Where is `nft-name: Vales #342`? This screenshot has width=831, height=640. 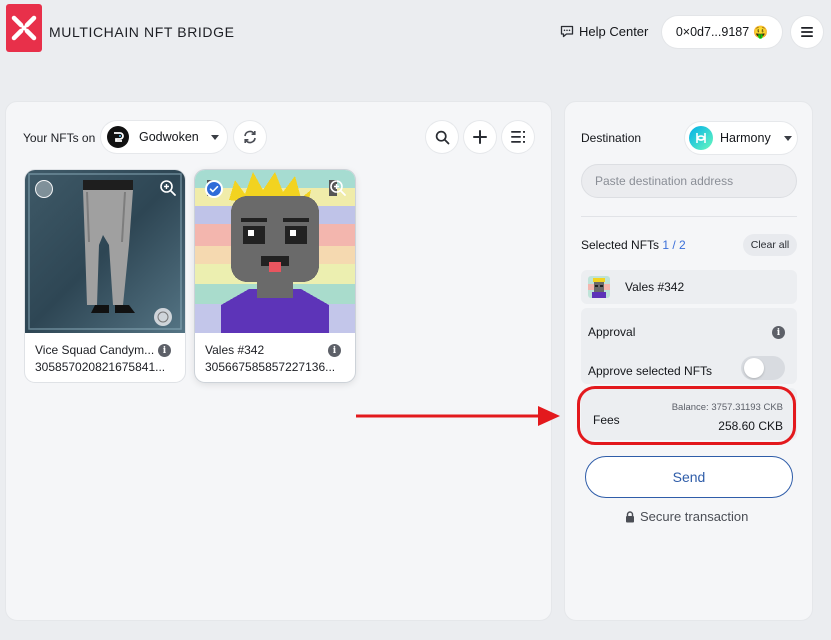
nft-name: Vales #342 is located at coordinates (235, 350).